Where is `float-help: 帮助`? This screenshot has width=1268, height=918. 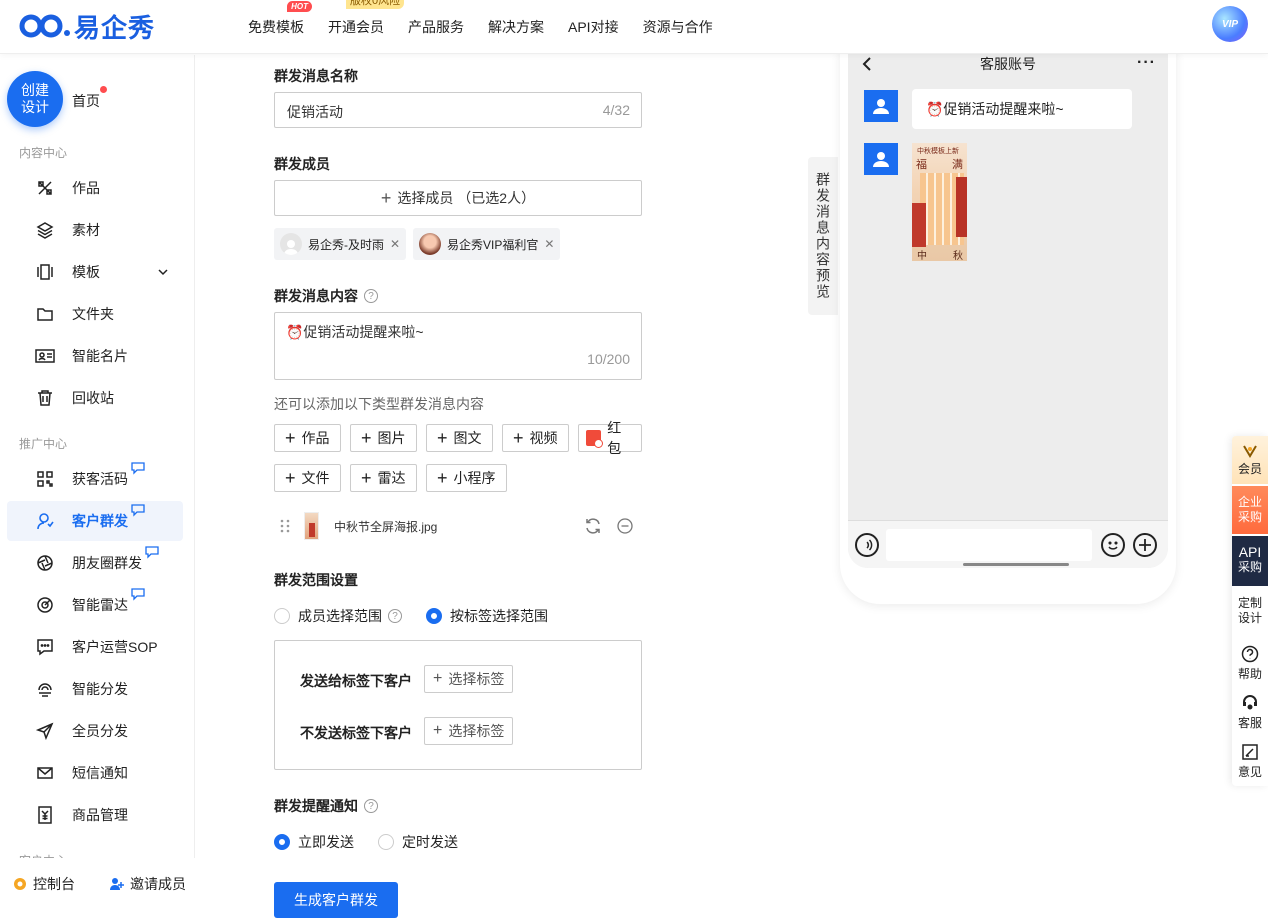
float-help: 帮助 is located at coordinates (1250, 667).